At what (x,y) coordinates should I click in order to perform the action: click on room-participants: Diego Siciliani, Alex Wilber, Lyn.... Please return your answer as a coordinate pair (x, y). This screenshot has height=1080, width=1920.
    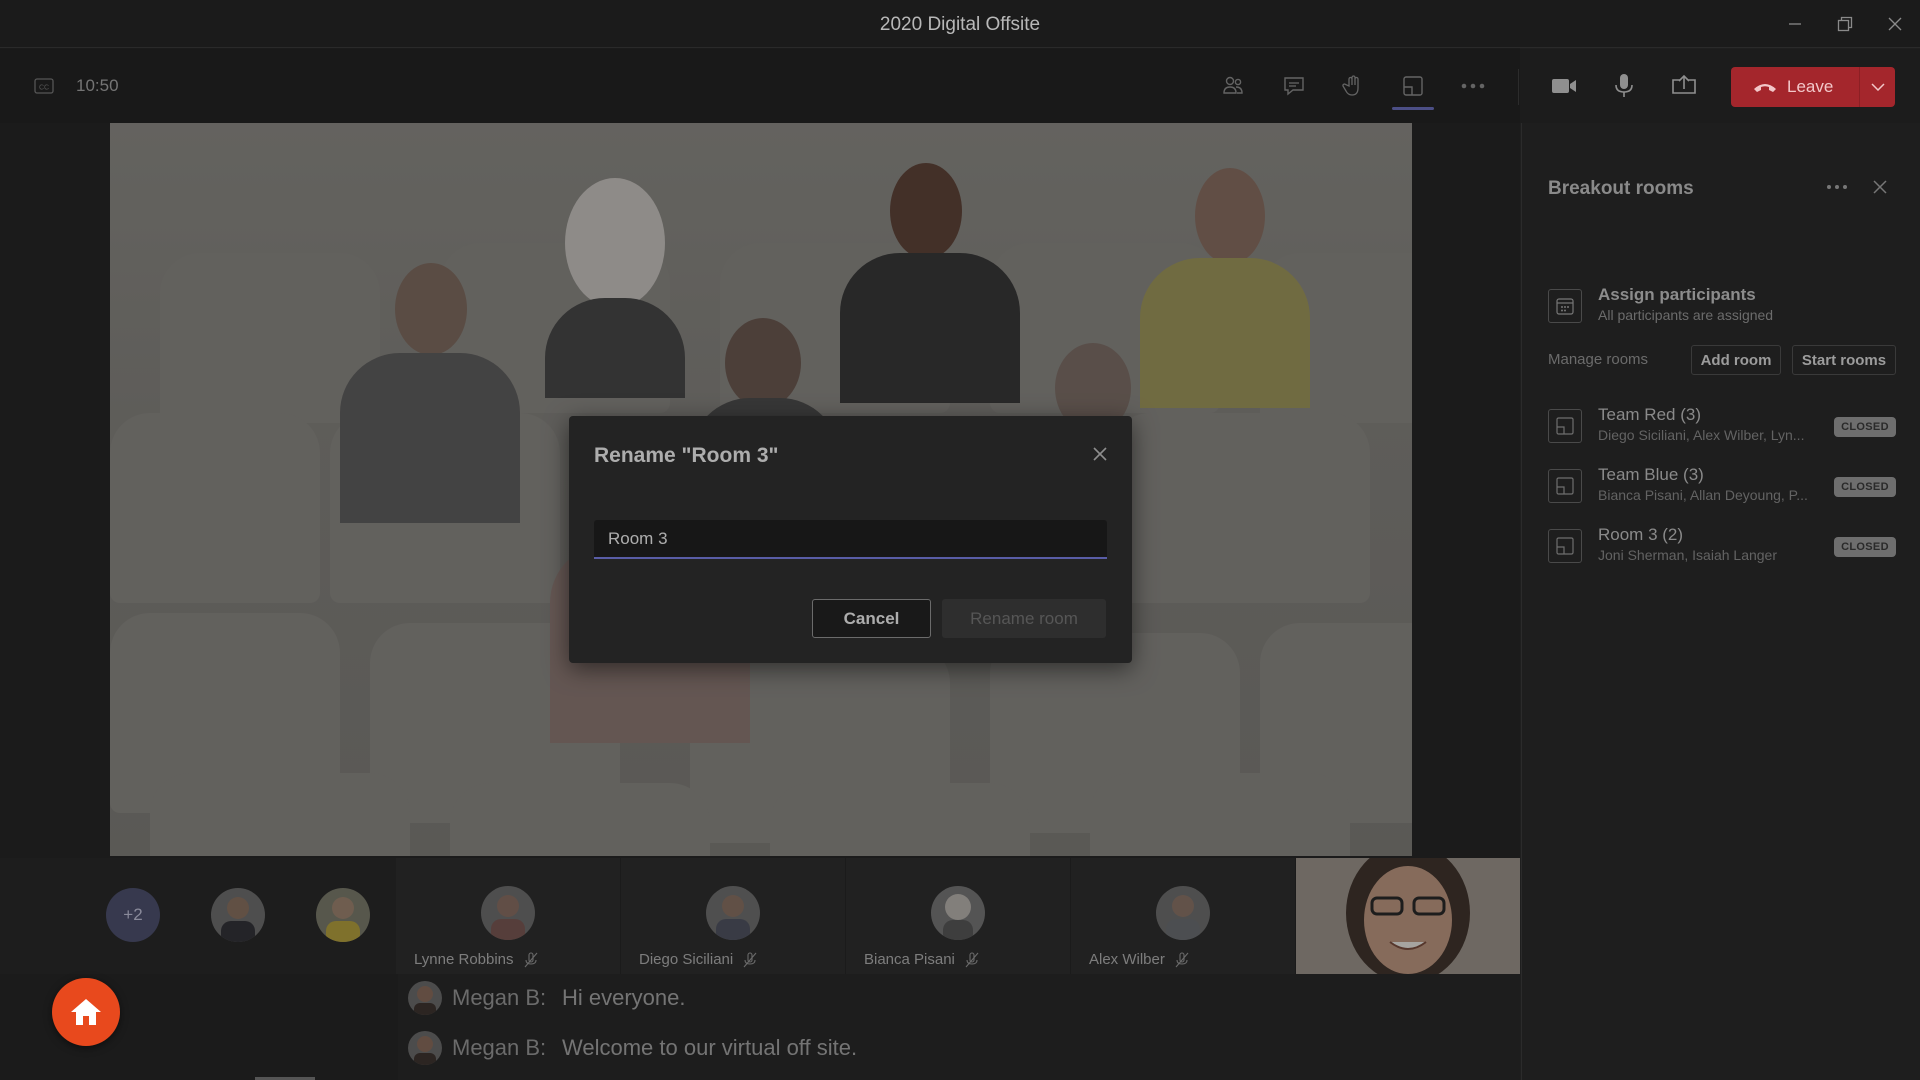
    Looking at the image, I should click on (1701, 435).